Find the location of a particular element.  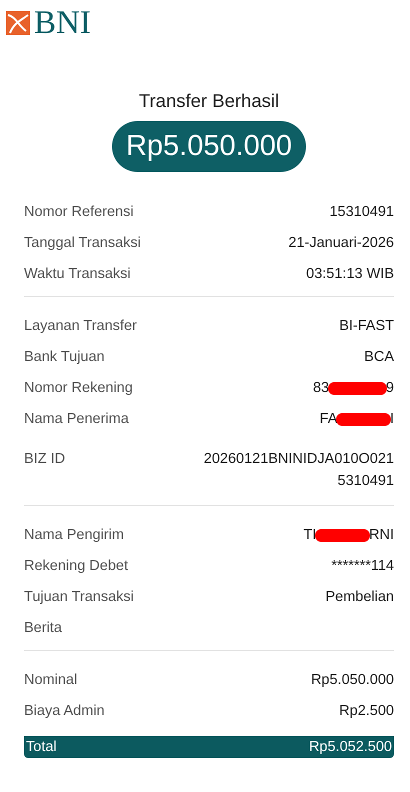

field-value: *******114 is located at coordinates (362, 565).